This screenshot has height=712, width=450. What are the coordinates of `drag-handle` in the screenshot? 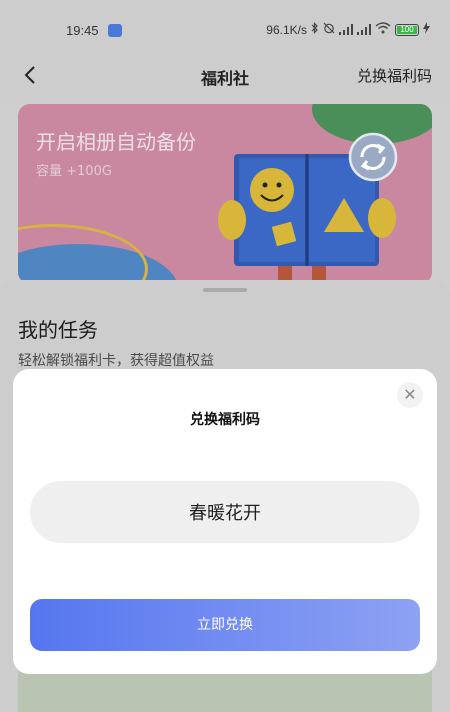 It's located at (225, 290).